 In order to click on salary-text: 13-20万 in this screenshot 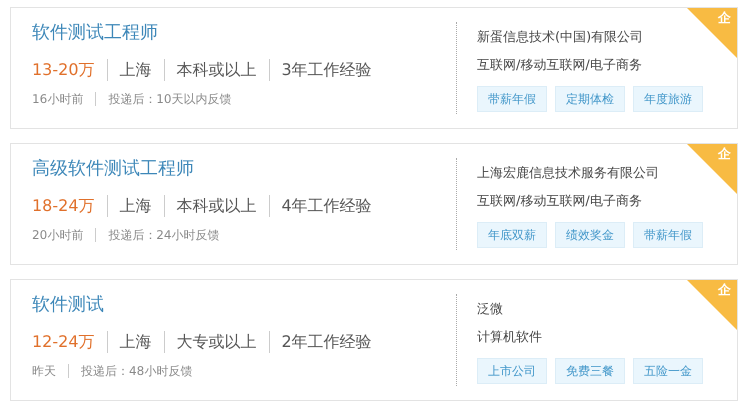, I will do `click(63, 70)`.